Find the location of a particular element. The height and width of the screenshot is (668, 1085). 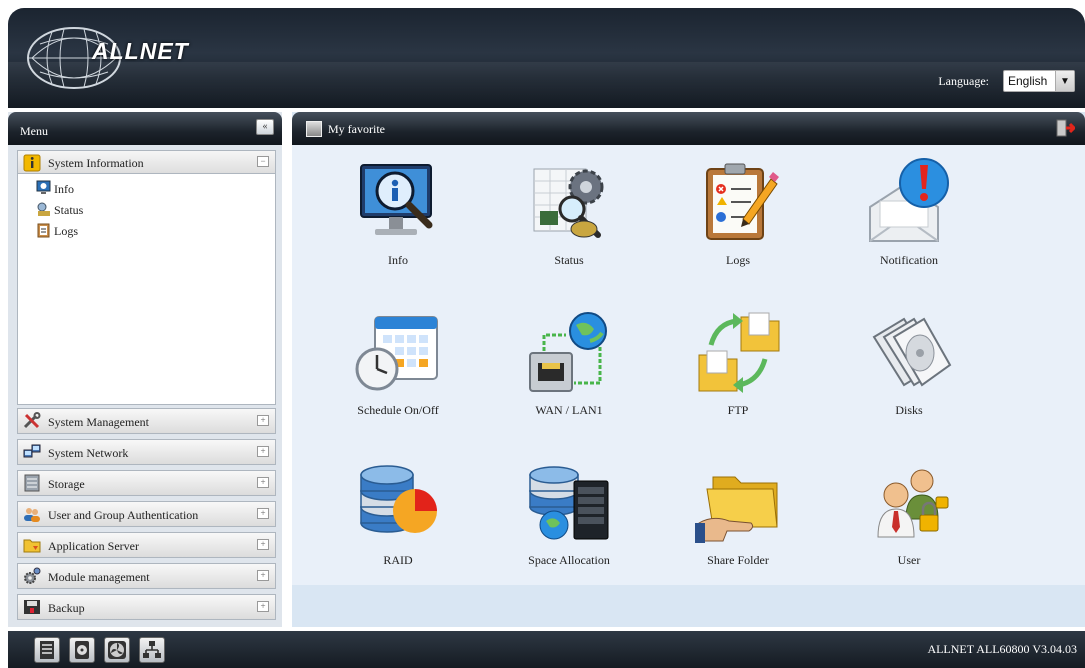

disk-button is located at coordinates (82, 650).